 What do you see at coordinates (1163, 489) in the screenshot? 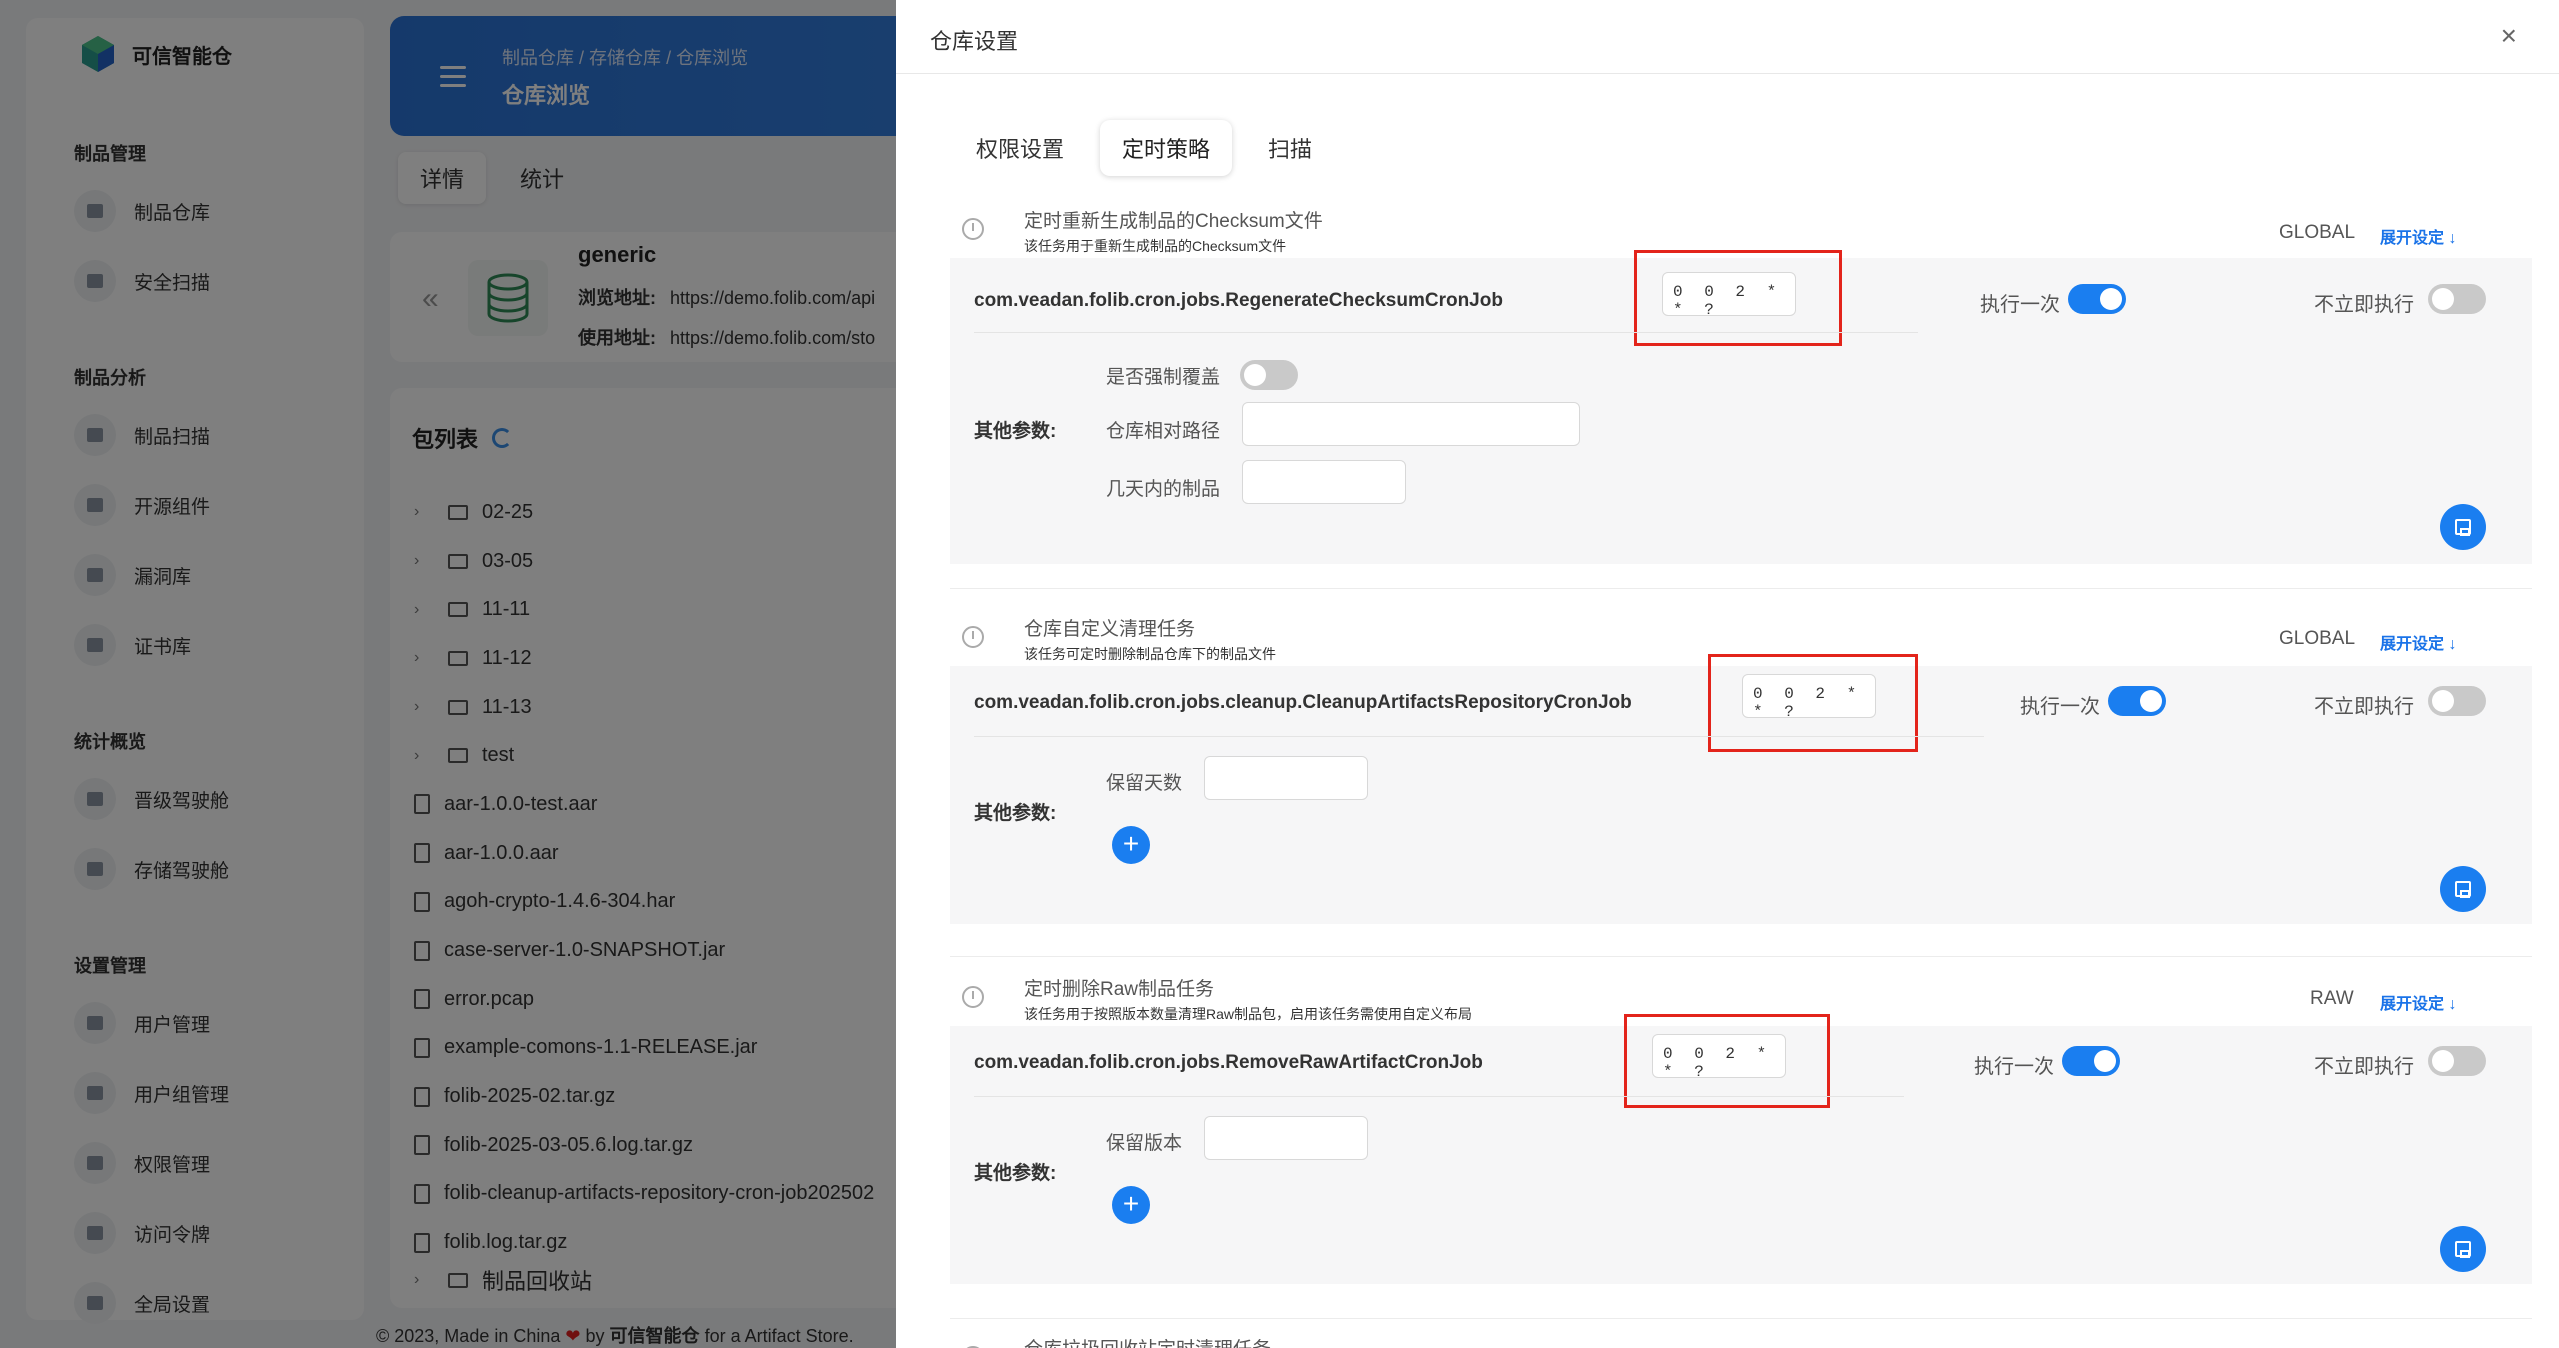
I see `param-label-days: 几天内的制品` at bounding box center [1163, 489].